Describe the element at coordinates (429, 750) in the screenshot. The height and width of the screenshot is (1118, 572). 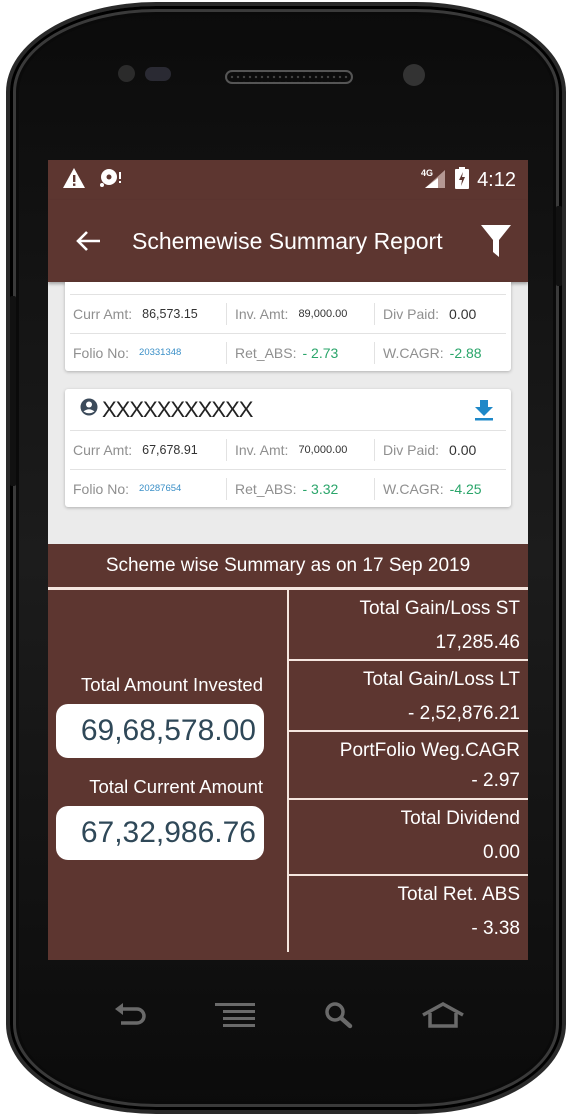
I see `metric-label: PortFolio Weg.CAGR` at that location.